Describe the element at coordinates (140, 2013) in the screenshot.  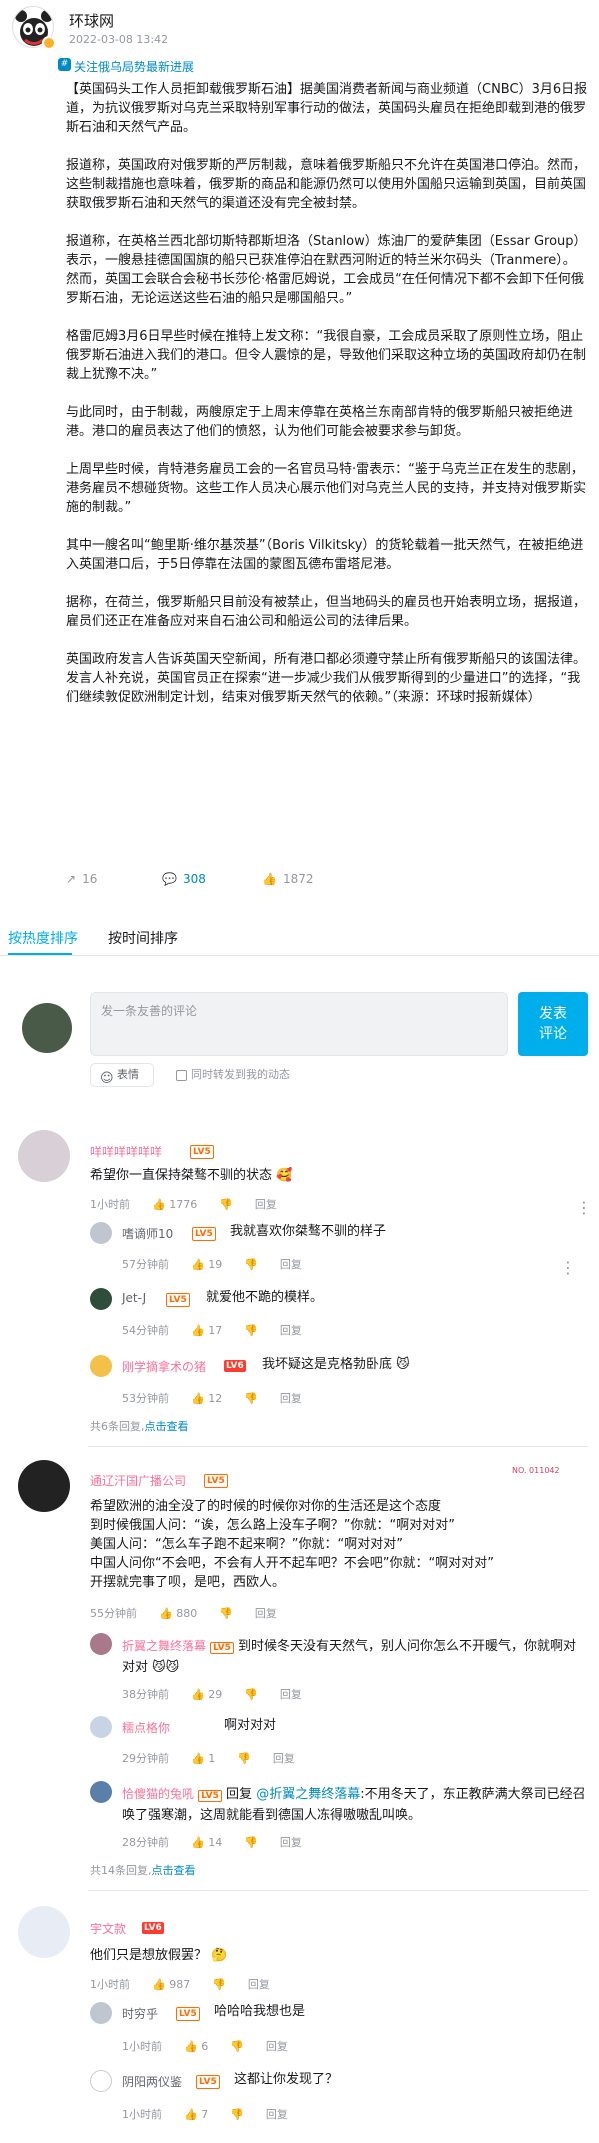
I see `reply-username: 时穷乎` at that location.